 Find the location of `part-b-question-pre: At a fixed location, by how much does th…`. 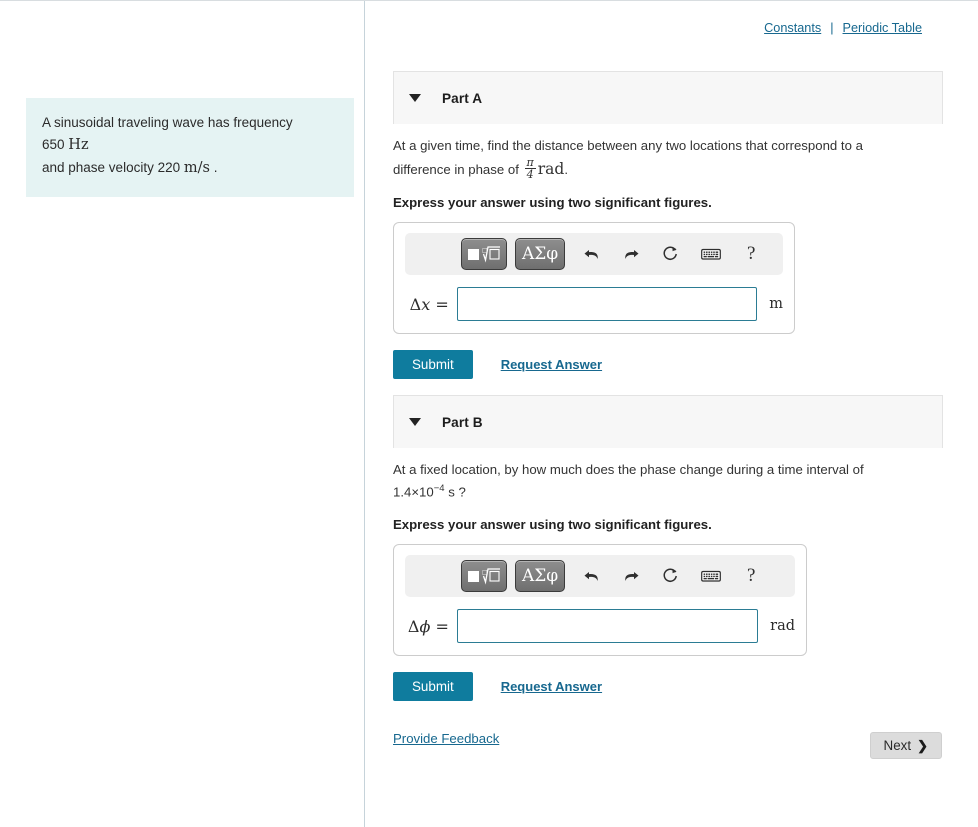

part-b-question-pre: At a fixed location, by how much does th… is located at coordinates (628, 469).